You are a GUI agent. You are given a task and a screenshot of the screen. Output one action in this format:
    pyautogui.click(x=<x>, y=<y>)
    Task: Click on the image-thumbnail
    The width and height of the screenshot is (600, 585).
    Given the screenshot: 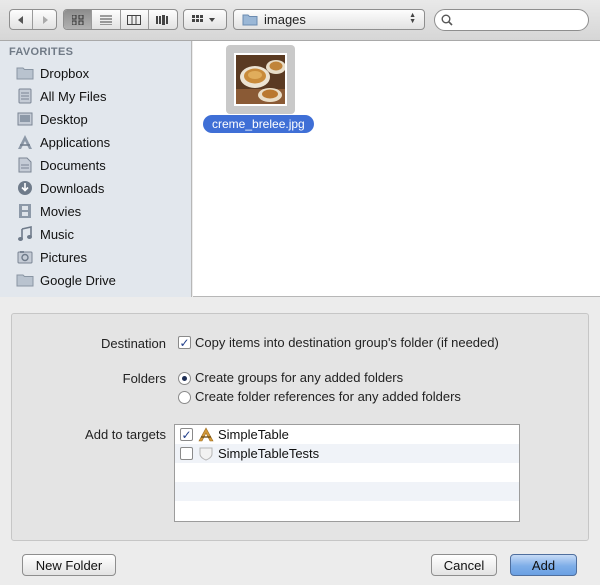 What is the action you would take?
    pyautogui.click(x=260, y=79)
    